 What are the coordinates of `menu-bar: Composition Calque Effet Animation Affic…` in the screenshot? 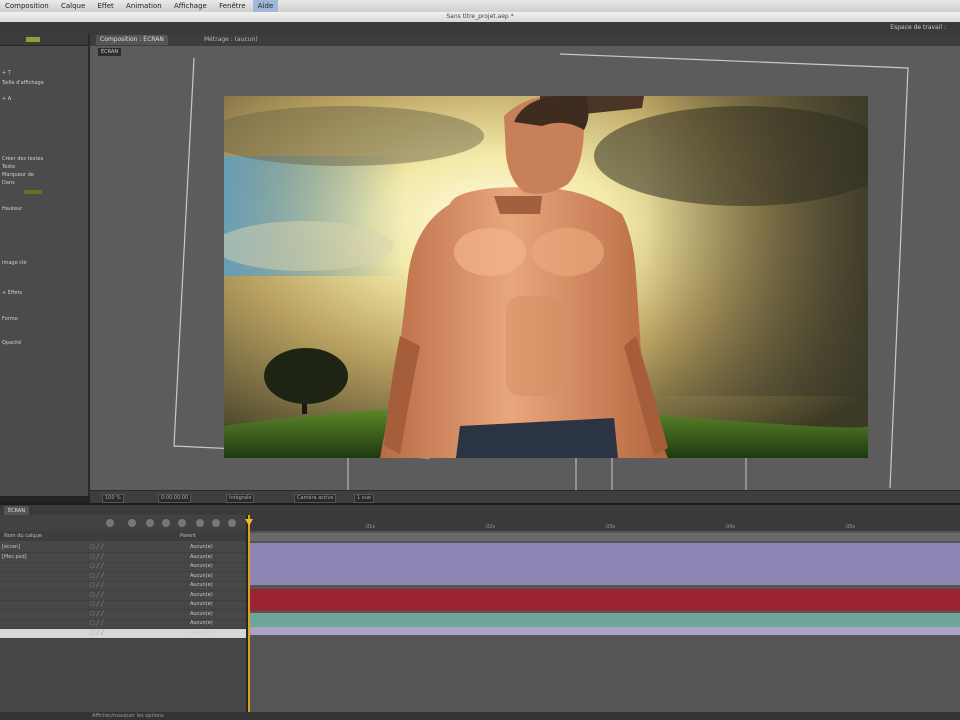 It's located at (480, 6).